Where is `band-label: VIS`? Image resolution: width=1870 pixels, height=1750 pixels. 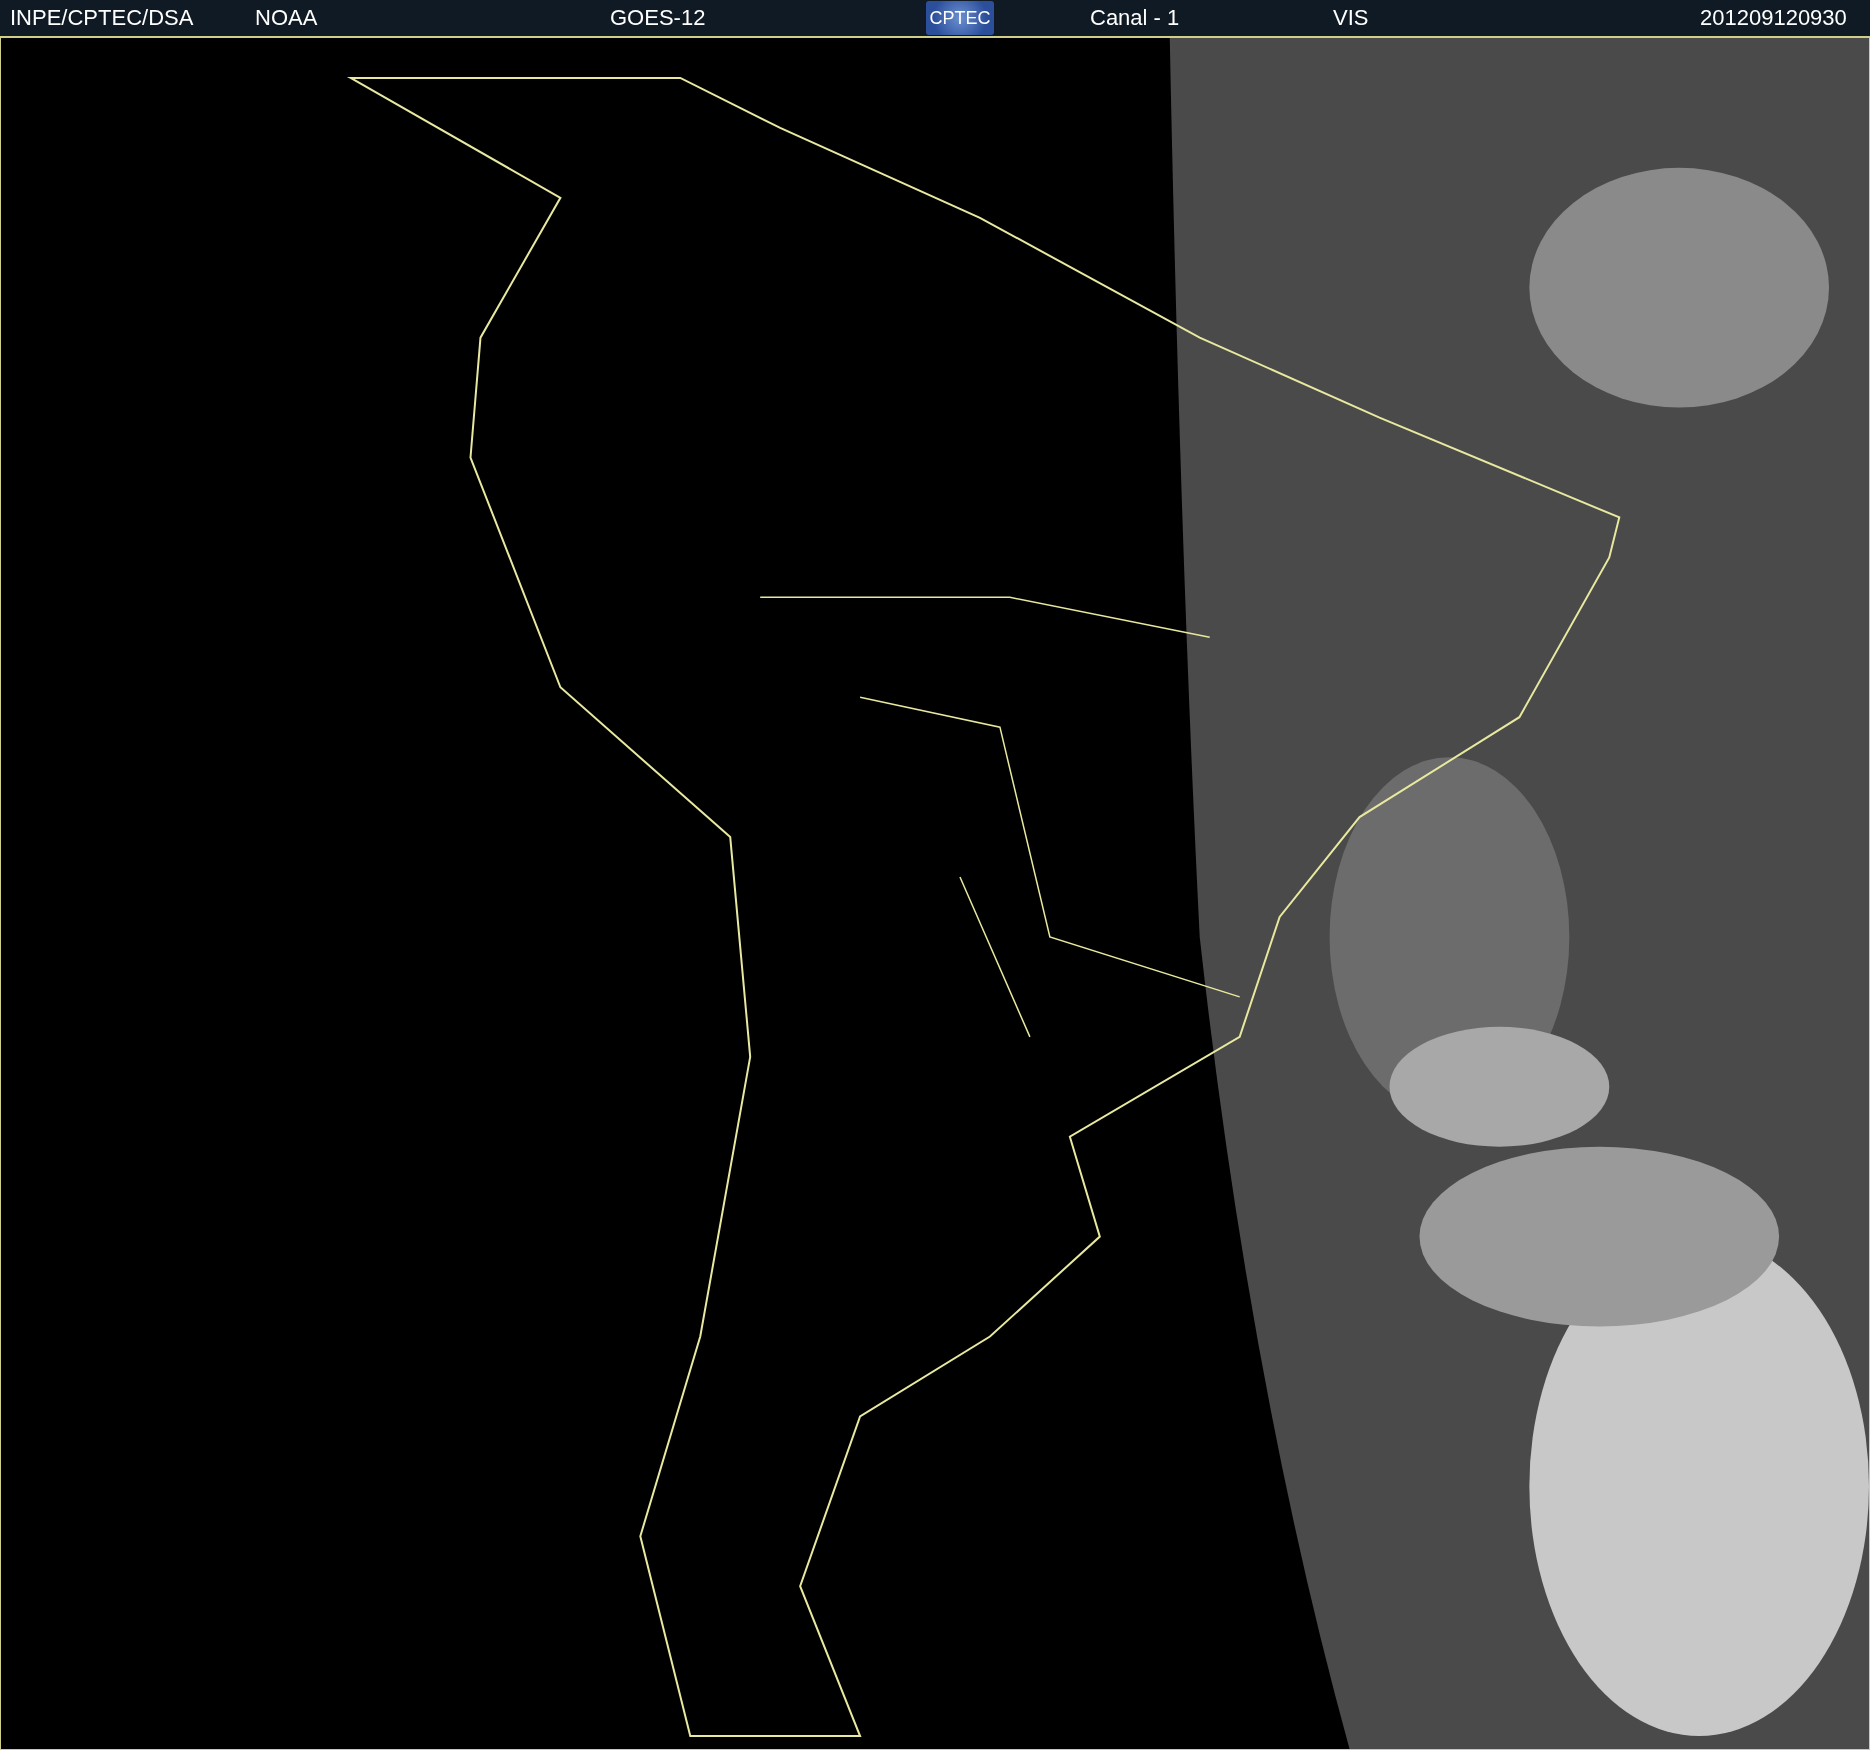 band-label: VIS is located at coordinates (1351, 18).